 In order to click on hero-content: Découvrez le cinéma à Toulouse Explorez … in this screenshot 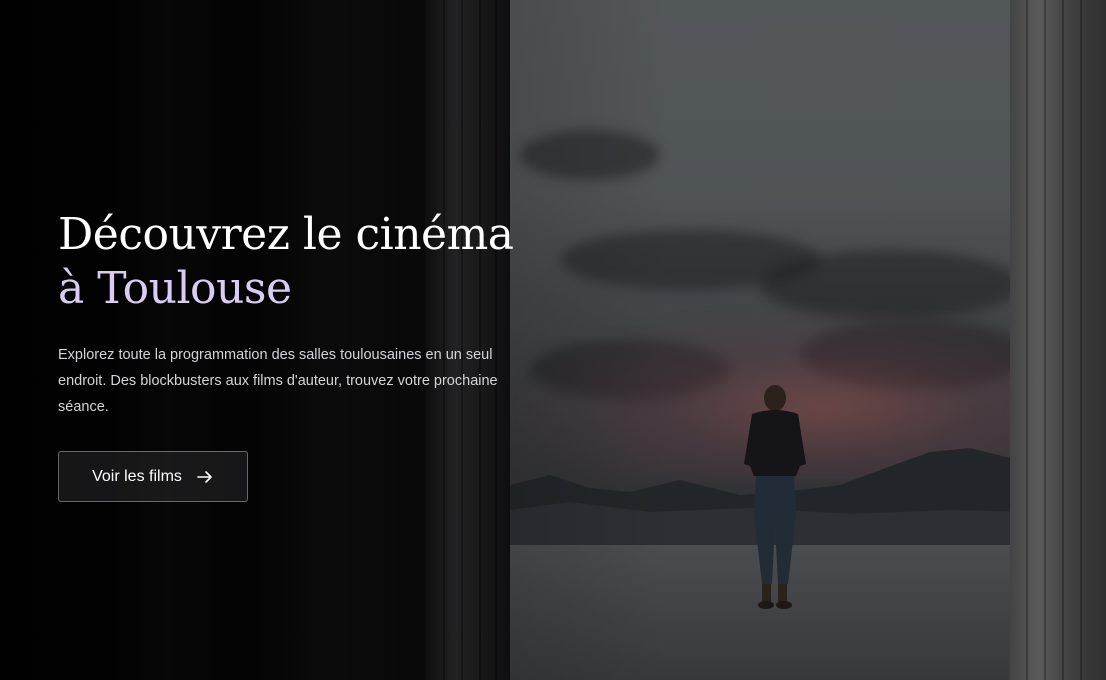, I will do `click(293, 314)`.